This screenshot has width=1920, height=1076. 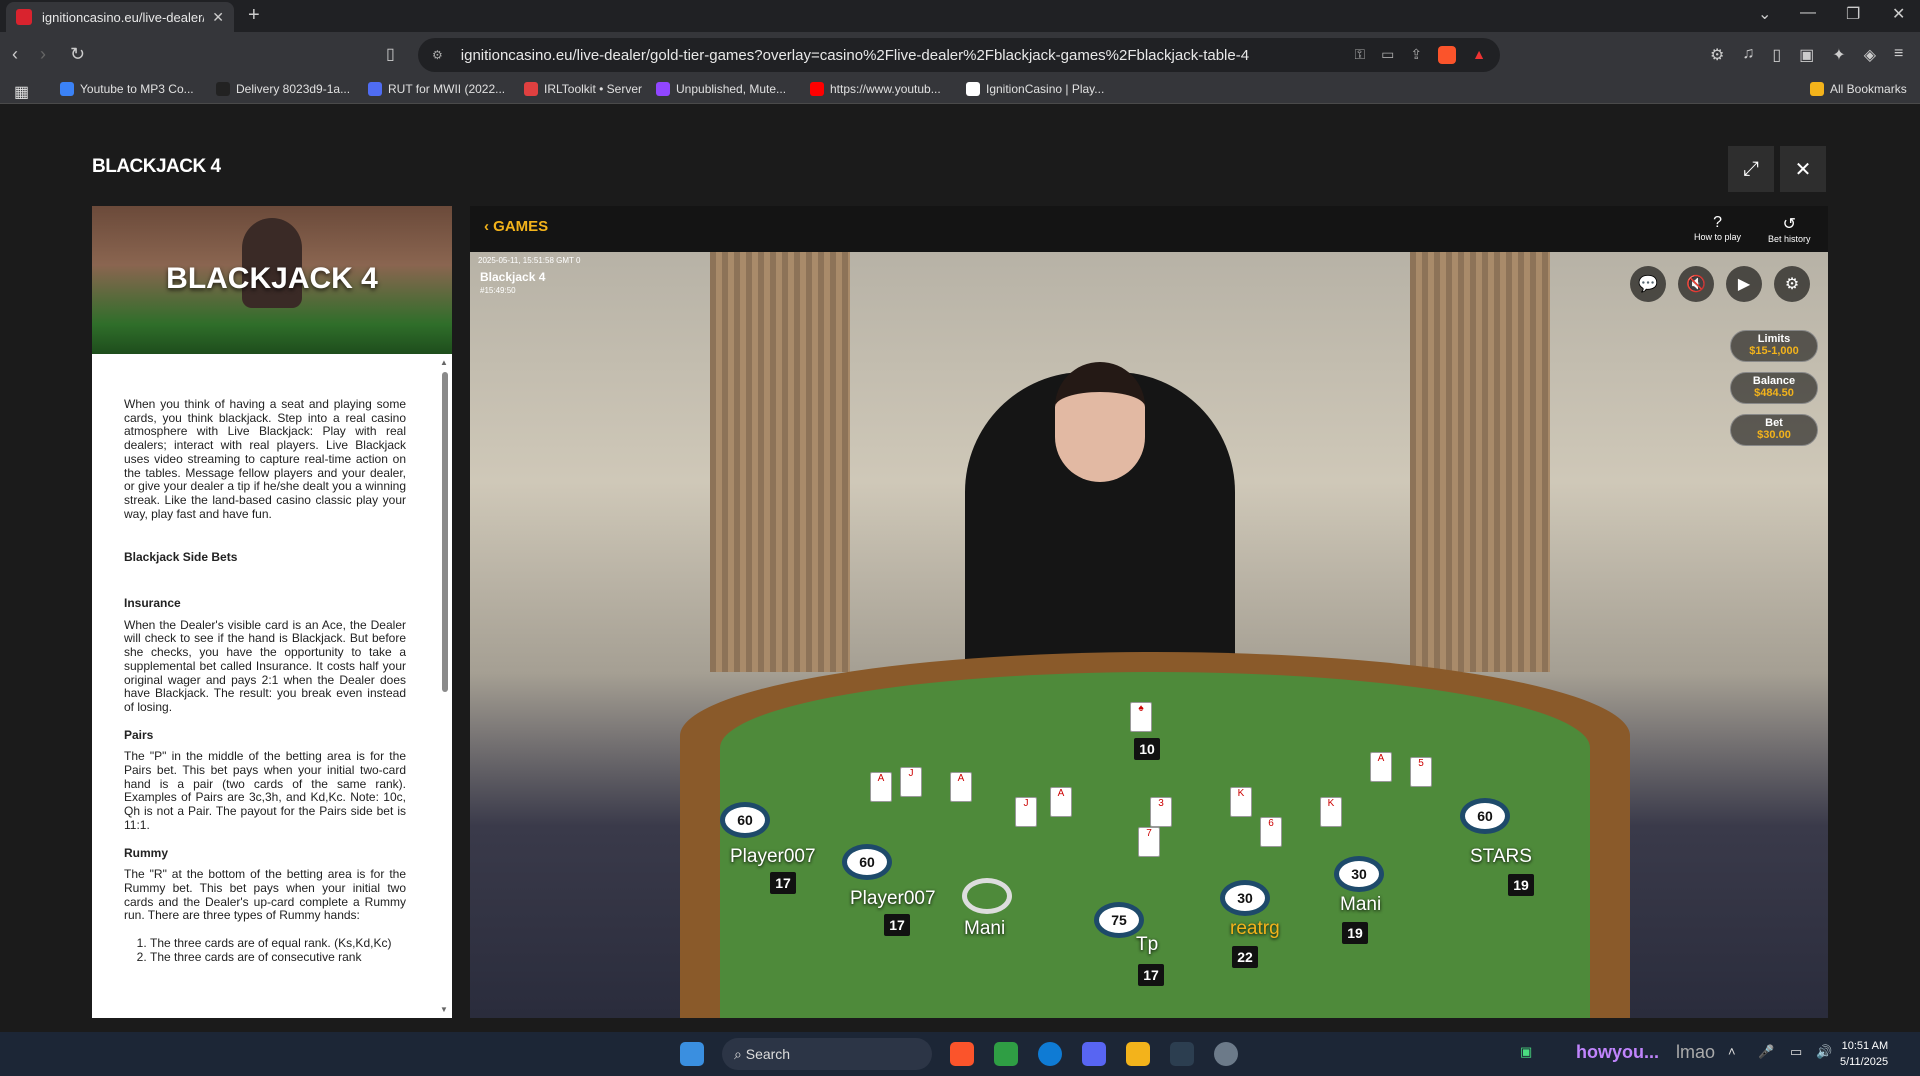 I want to click on site-favicon-icon, so click(x=24, y=17).